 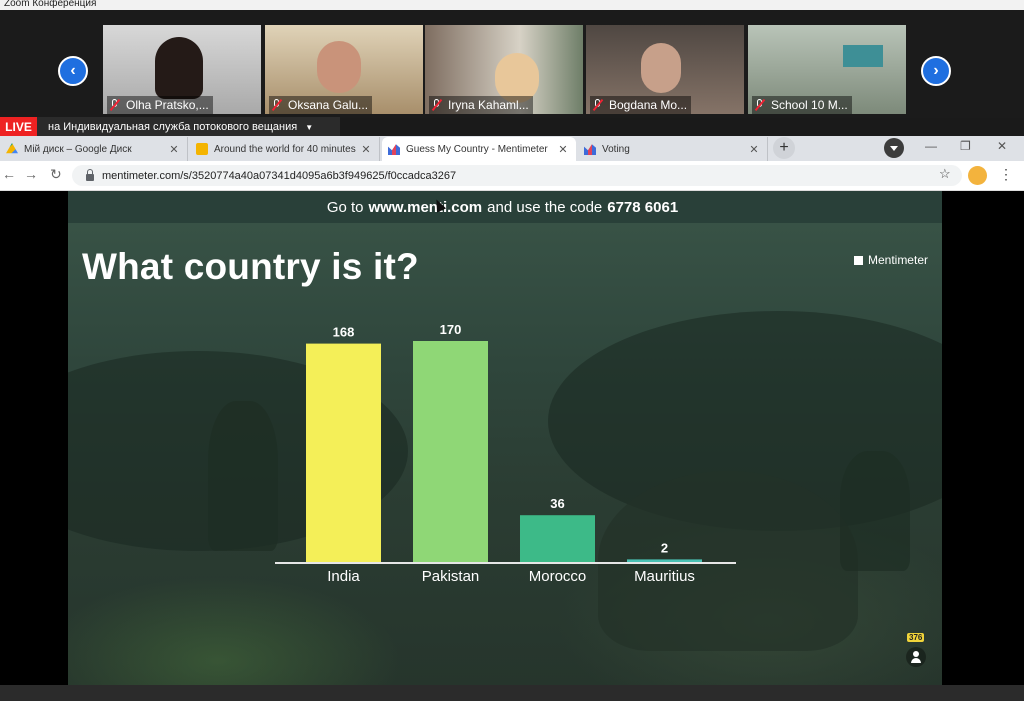 What do you see at coordinates (664, 560) in the screenshot?
I see `bar-mauritius` at bounding box center [664, 560].